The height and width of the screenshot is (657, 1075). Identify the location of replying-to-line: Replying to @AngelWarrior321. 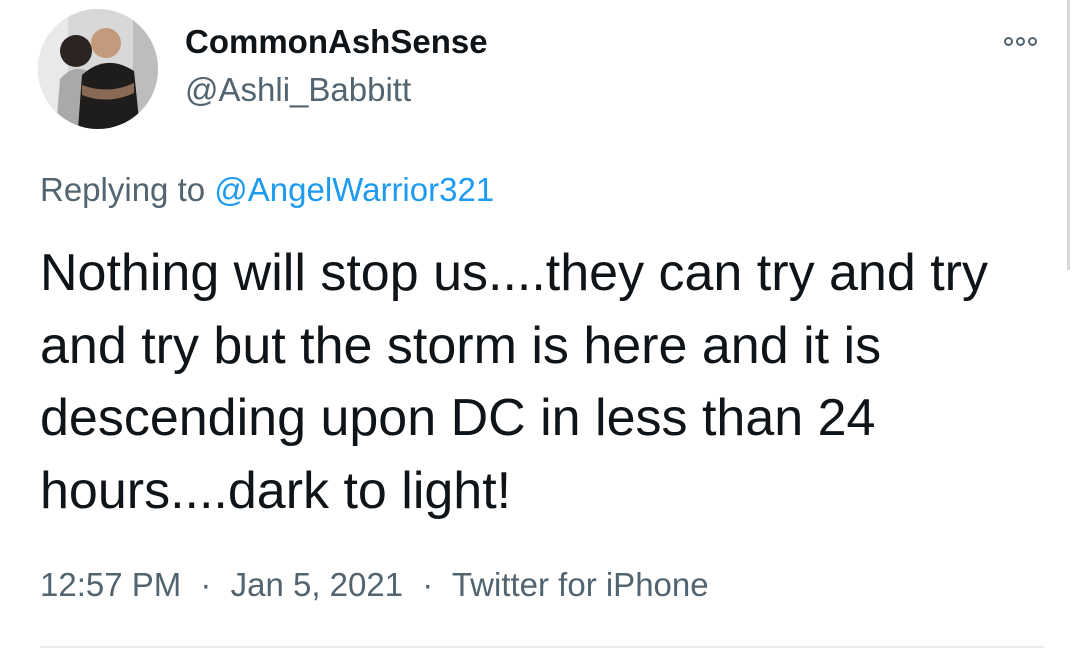
(267, 190).